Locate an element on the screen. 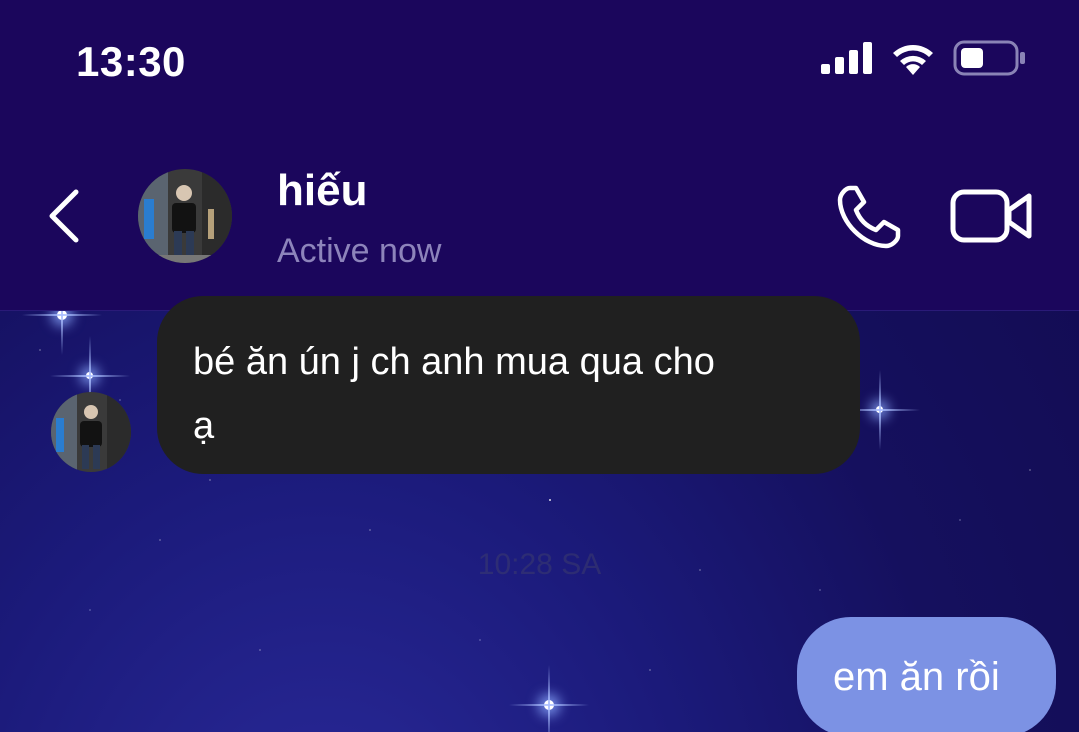 This screenshot has height=732, width=1079. back-button is located at coordinates (64, 216).